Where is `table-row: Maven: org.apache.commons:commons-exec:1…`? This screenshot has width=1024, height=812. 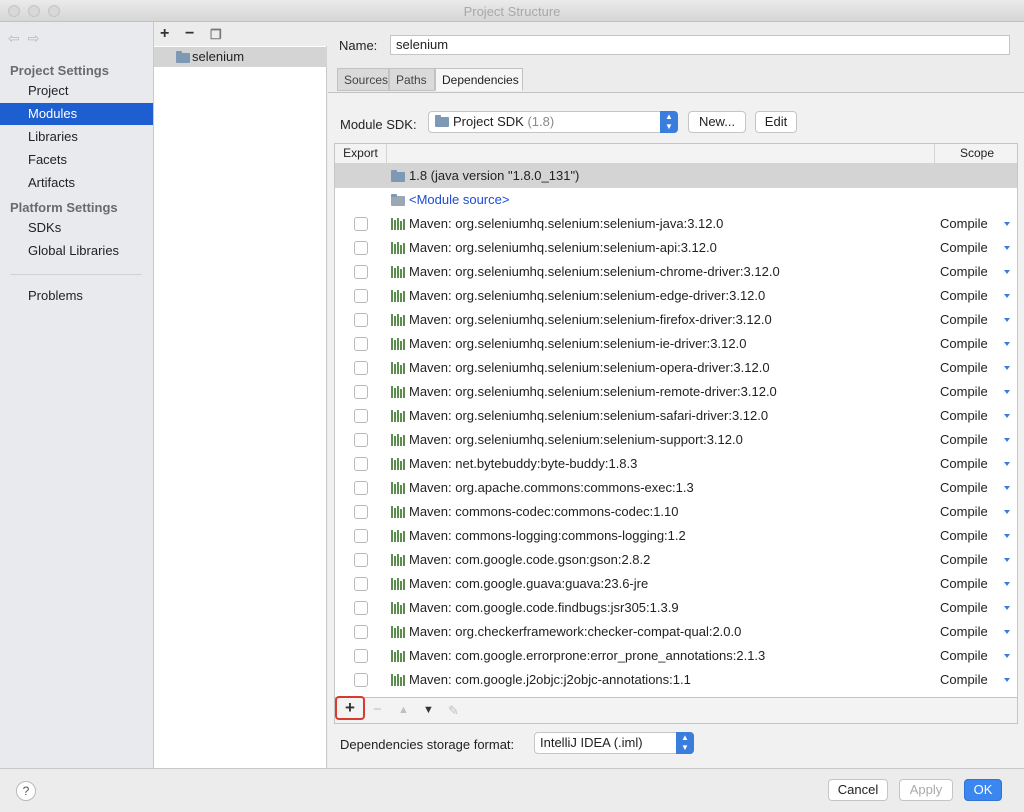
table-row: Maven: org.apache.commons:commons-exec:1… is located at coordinates (676, 488).